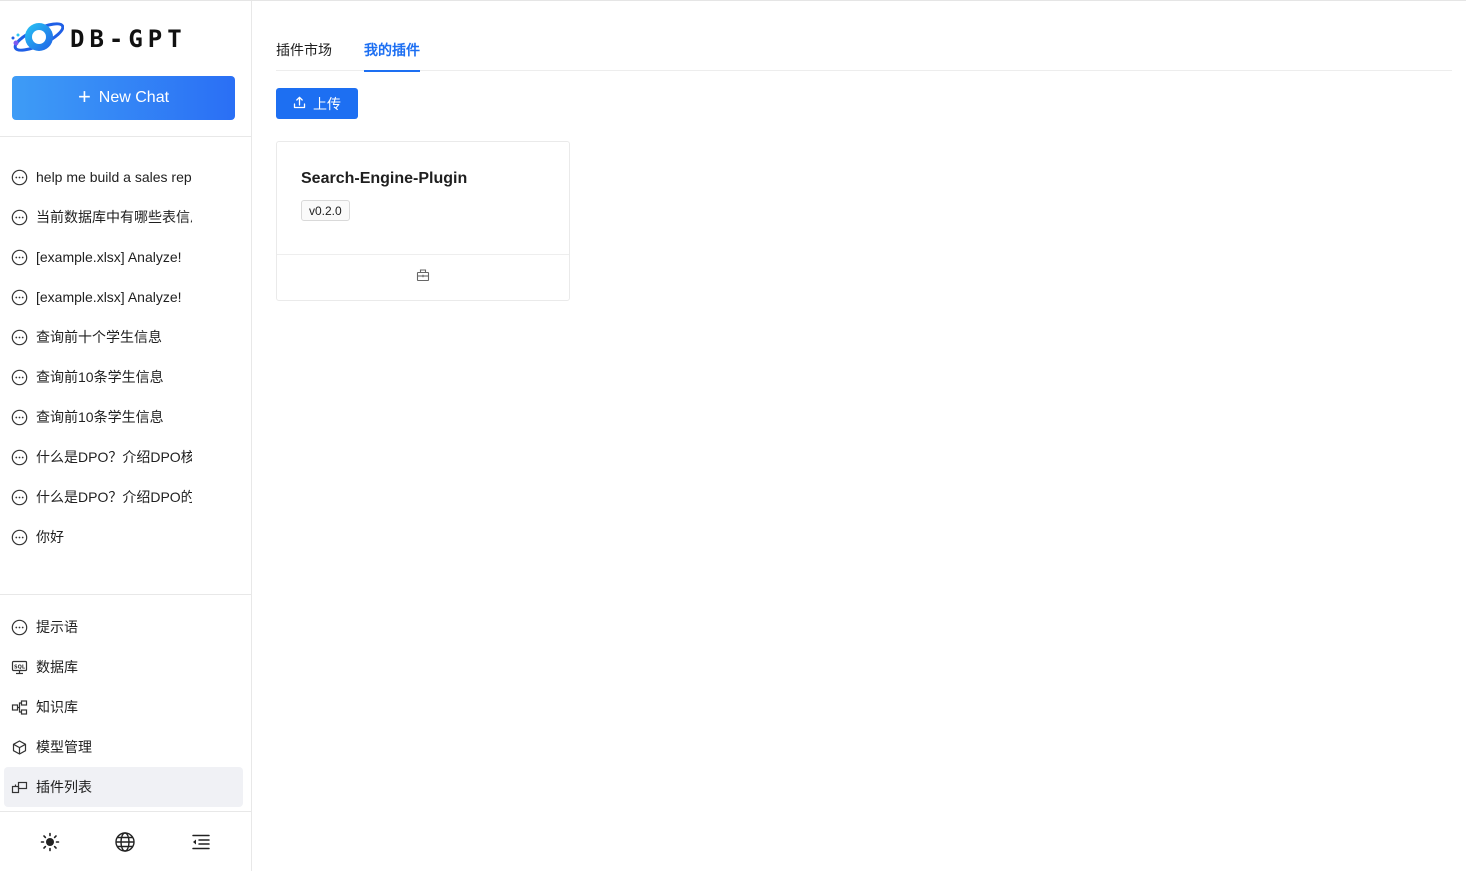  I want to click on chat-history-label: 什么是DPO？介绍DPO的, so click(114, 497).